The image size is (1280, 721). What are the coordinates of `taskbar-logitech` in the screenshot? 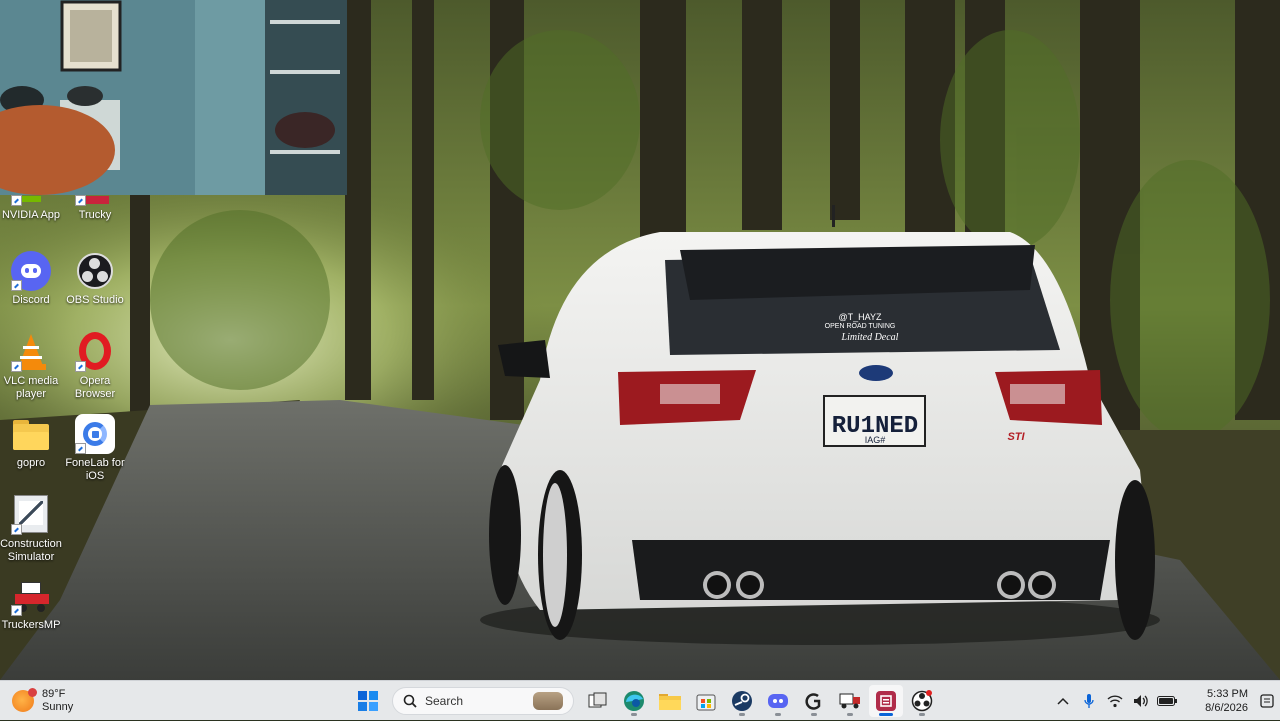 It's located at (814, 701).